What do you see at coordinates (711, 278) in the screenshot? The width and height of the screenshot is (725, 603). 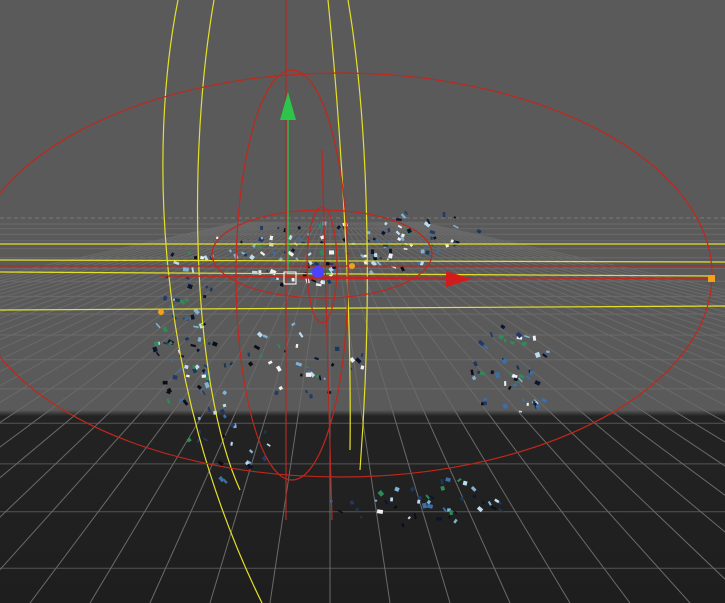 I see `scale-handle-right` at bounding box center [711, 278].